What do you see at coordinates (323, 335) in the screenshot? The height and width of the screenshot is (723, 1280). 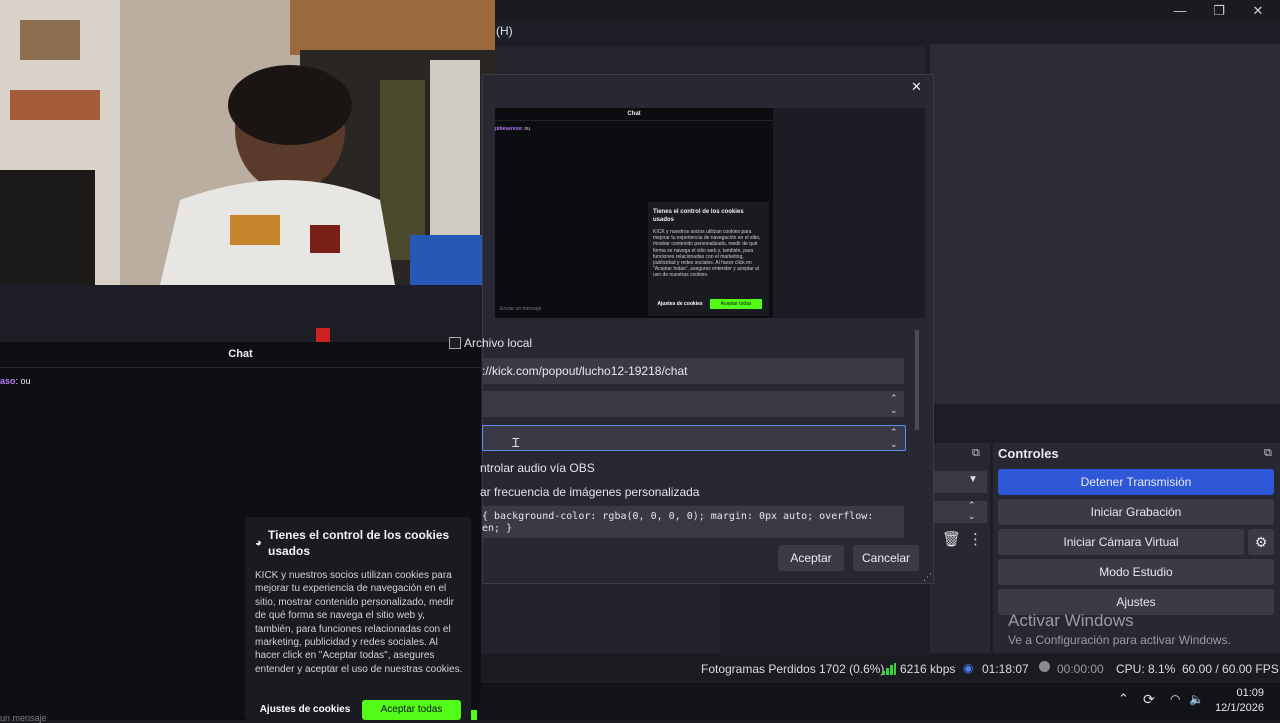 I see `tag-marker` at bounding box center [323, 335].